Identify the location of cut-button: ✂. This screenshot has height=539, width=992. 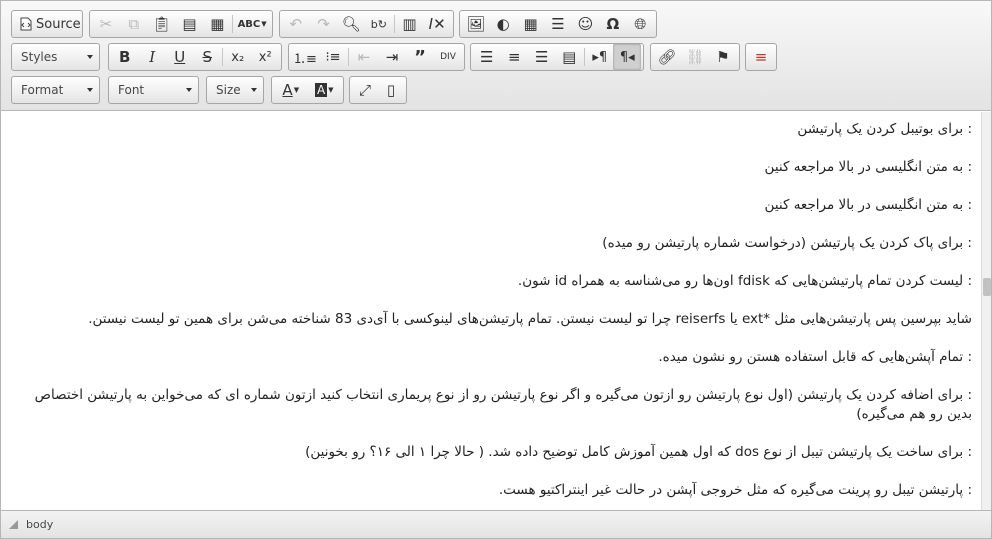
(106, 24).